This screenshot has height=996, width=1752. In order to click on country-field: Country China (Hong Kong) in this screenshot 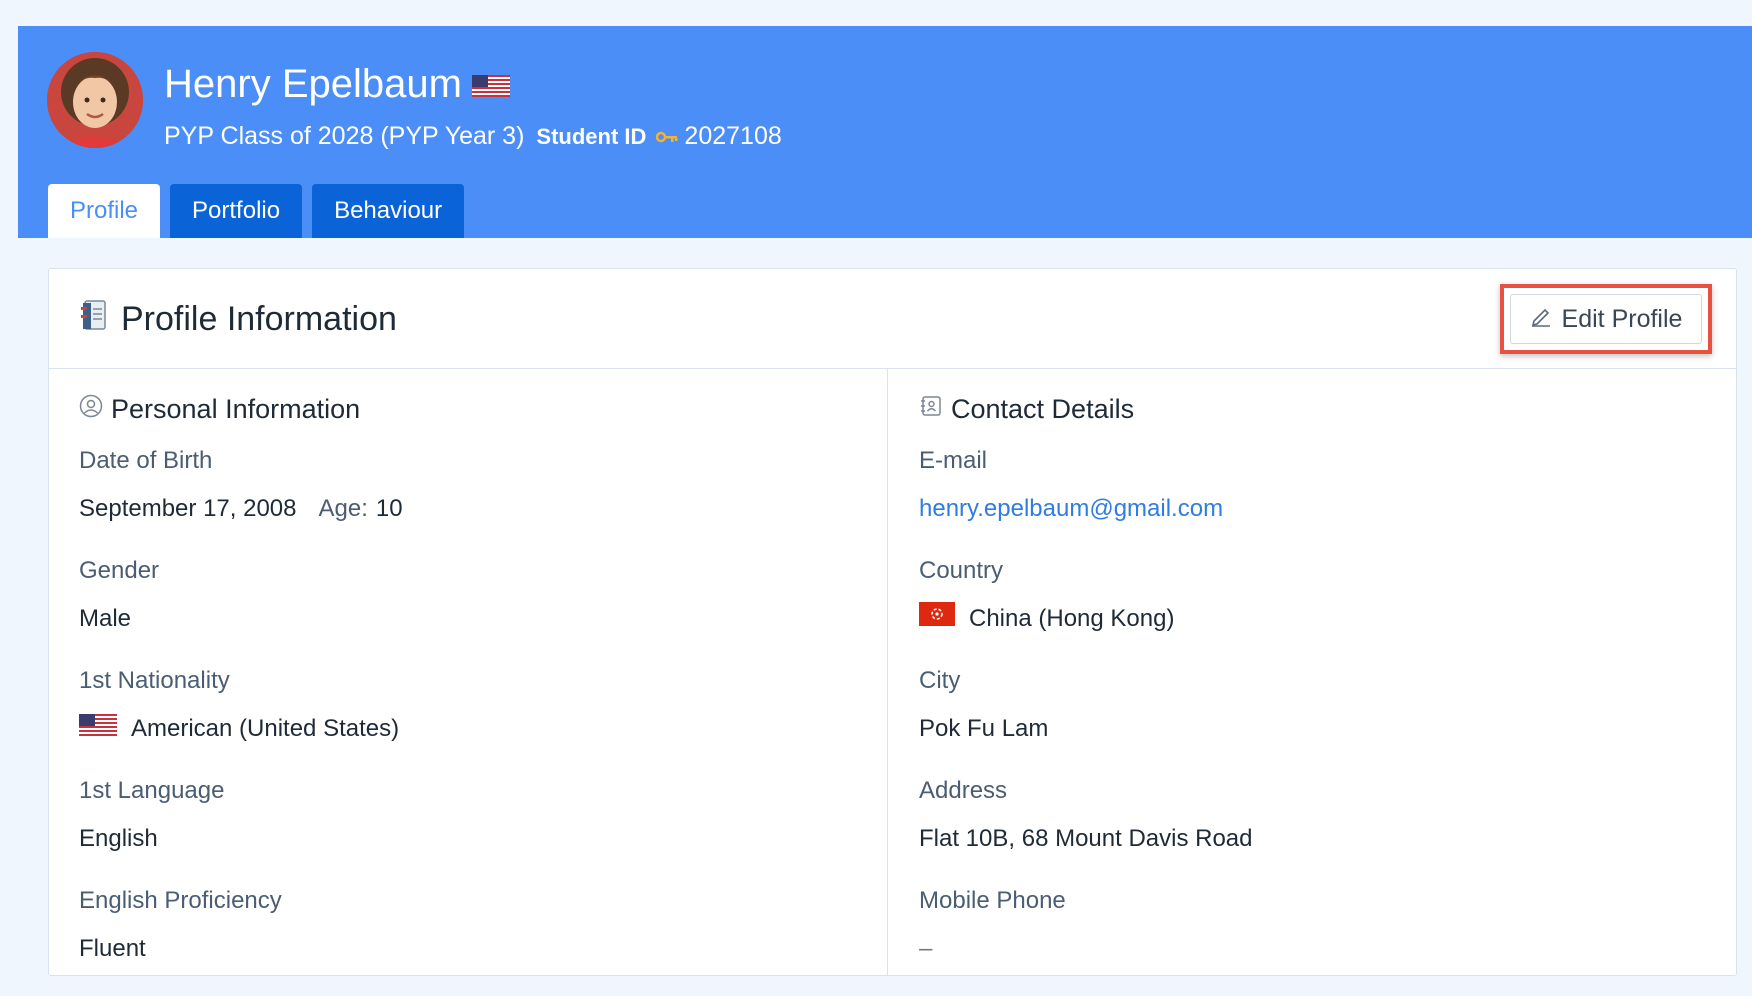, I will do `click(1309, 597)`.